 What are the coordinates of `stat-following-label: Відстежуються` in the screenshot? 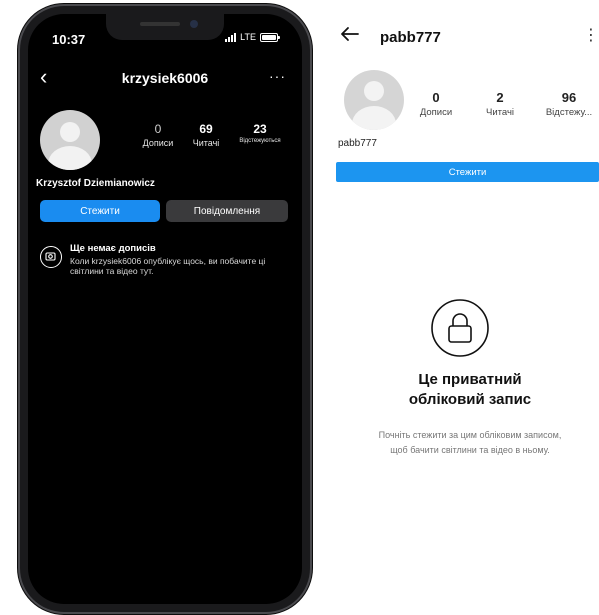 It's located at (260, 141).